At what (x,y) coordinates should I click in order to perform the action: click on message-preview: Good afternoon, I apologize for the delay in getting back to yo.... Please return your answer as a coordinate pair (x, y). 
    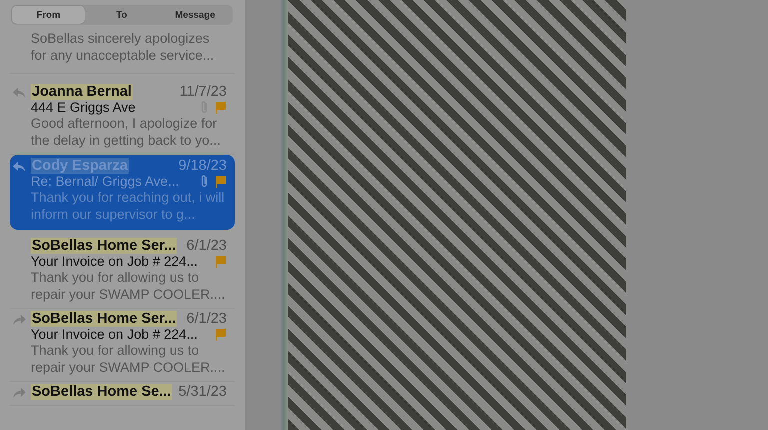
    Looking at the image, I should click on (126, 132).